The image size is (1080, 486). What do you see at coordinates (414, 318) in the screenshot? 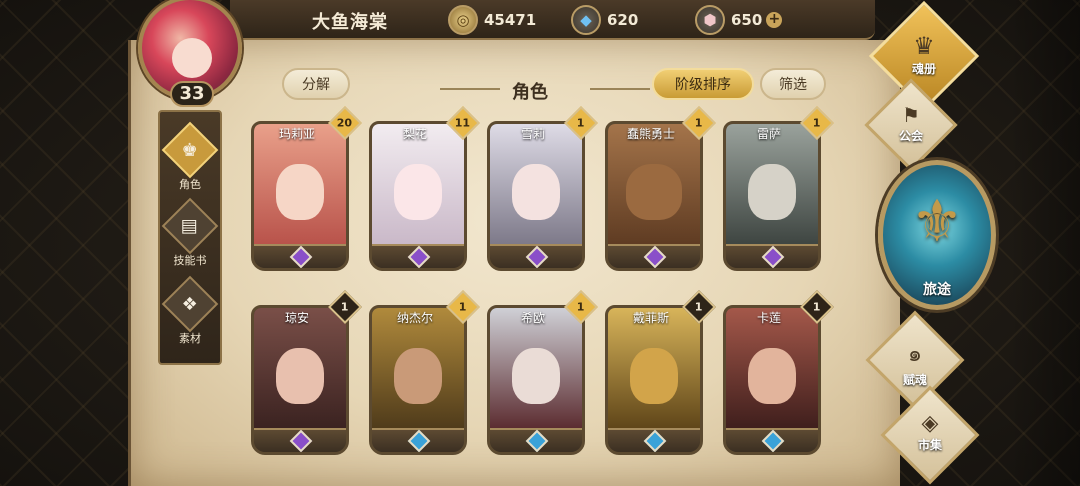
I see `character-name: 纳杰尔` at bounding box center [414, 318].